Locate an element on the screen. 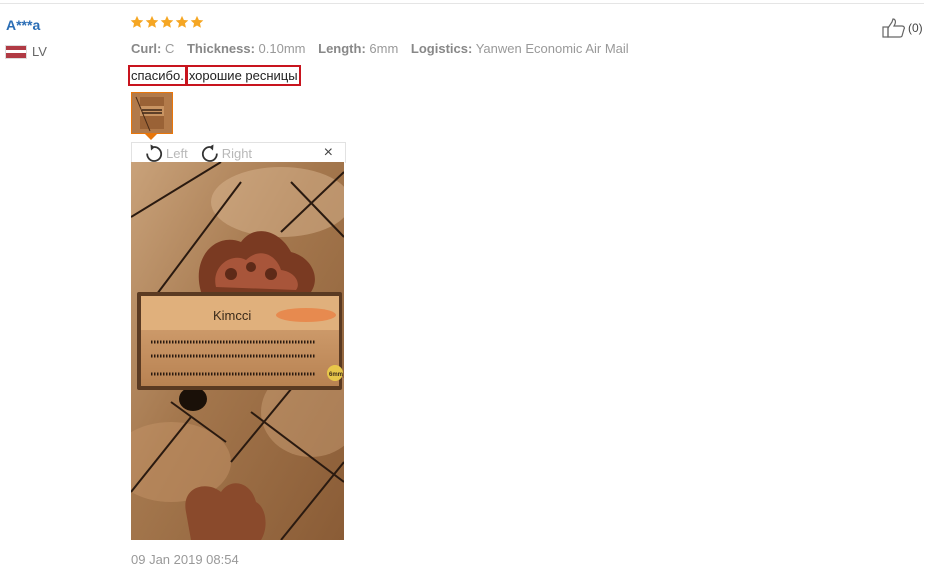 The width and height of the screenshot is (928, 578). rotate-left-button: Left is located at coordinates (166, 153).